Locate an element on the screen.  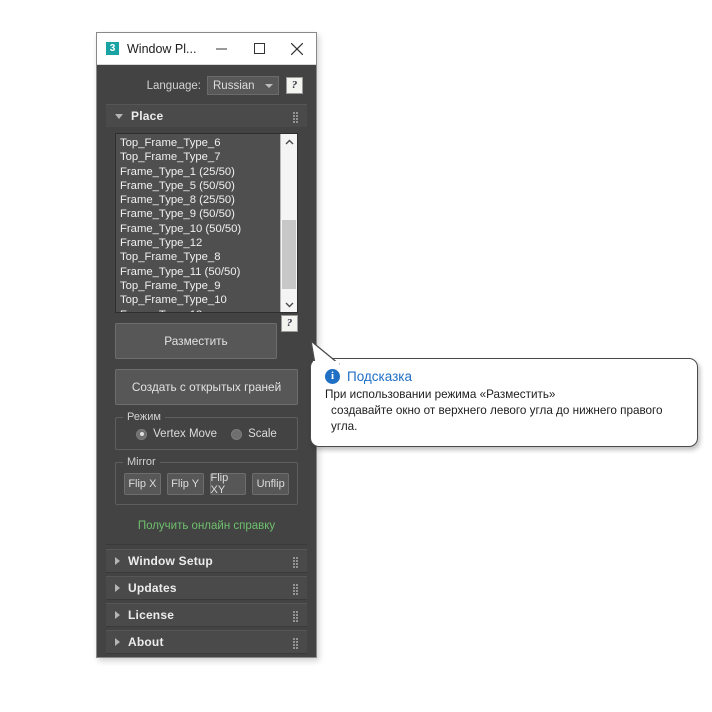
radio-vertex-move-label: Vertex Move is located at coordinates (185, 434).